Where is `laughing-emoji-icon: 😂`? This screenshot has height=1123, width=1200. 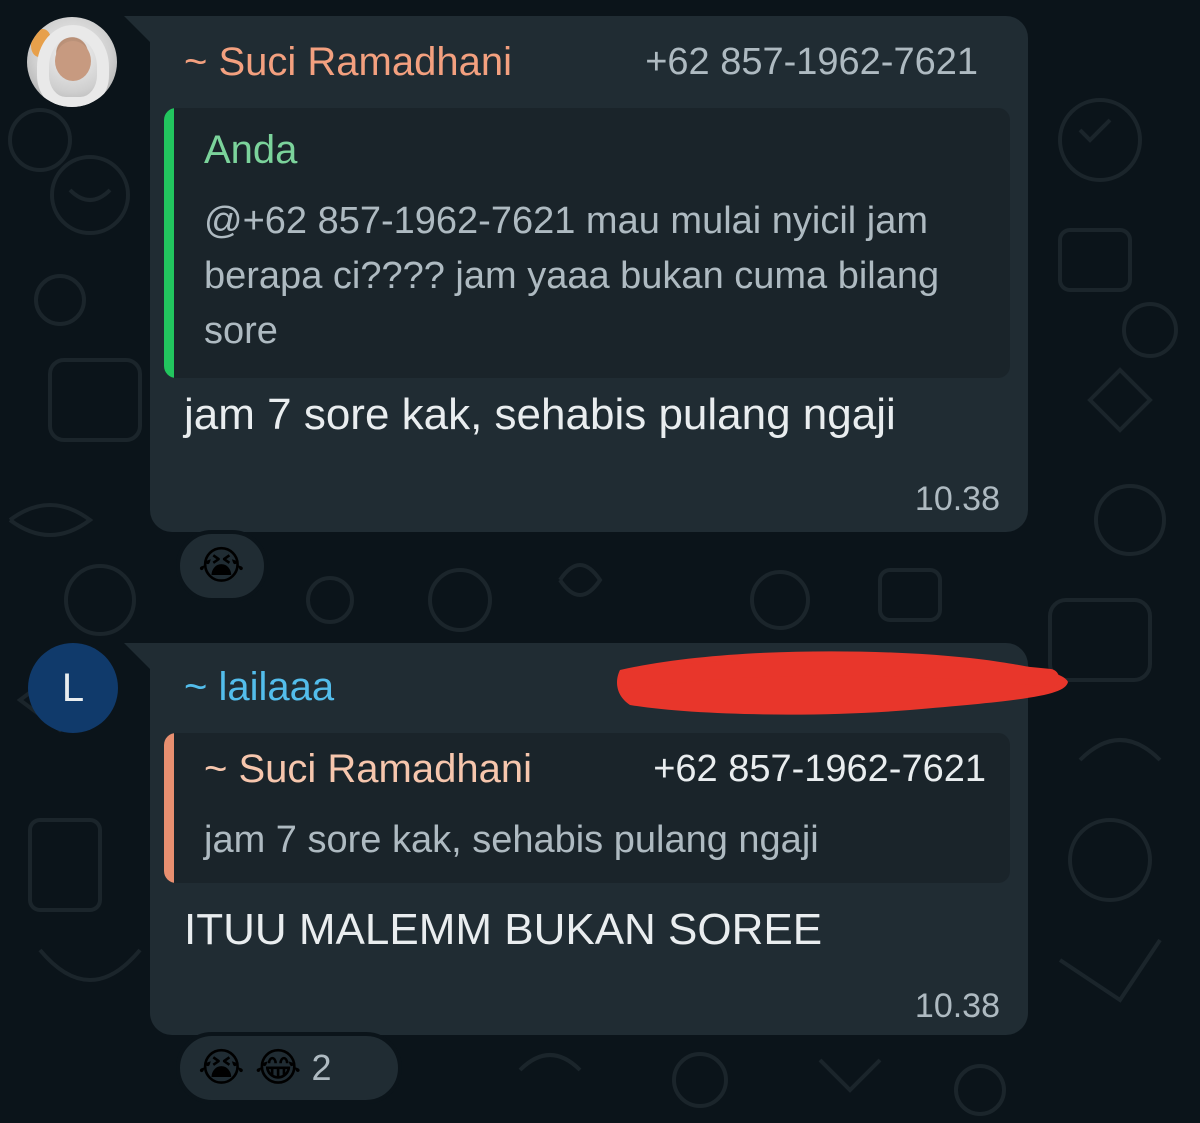 laughing-emoji-icon: 😂 is located at coordinates (278, 1068).